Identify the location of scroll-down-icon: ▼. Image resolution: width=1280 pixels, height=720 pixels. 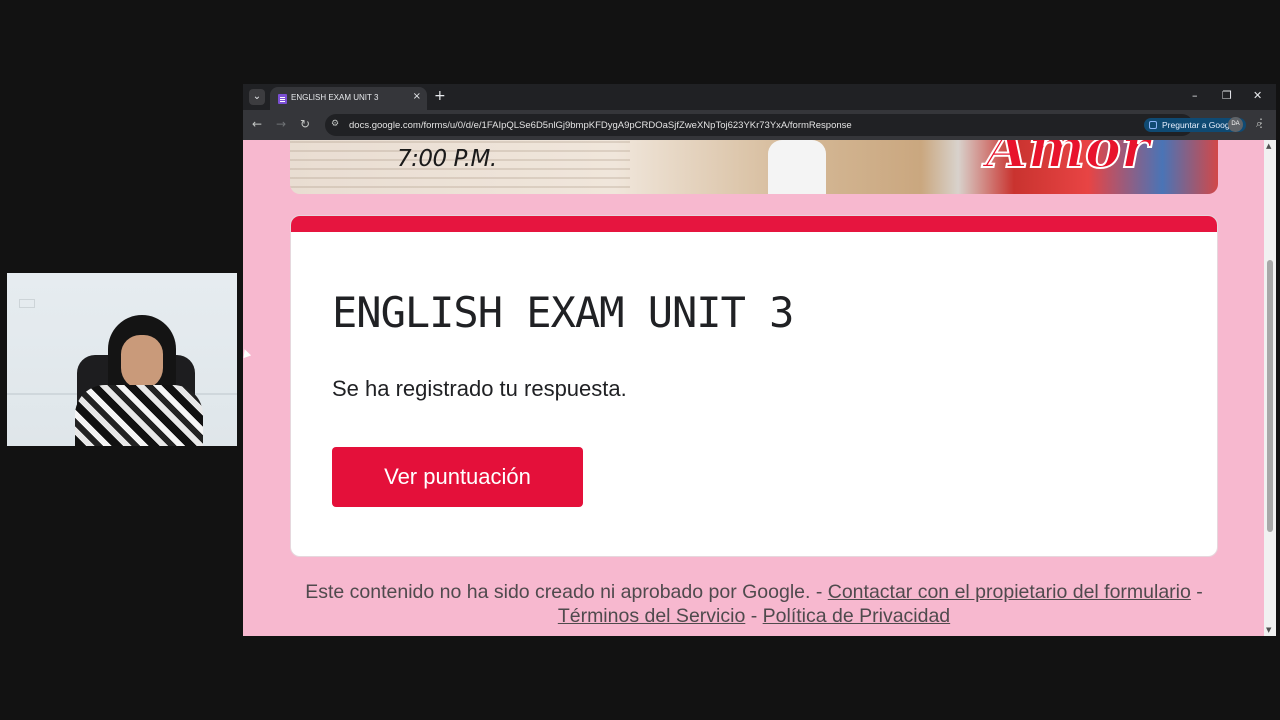
(1268, 630).